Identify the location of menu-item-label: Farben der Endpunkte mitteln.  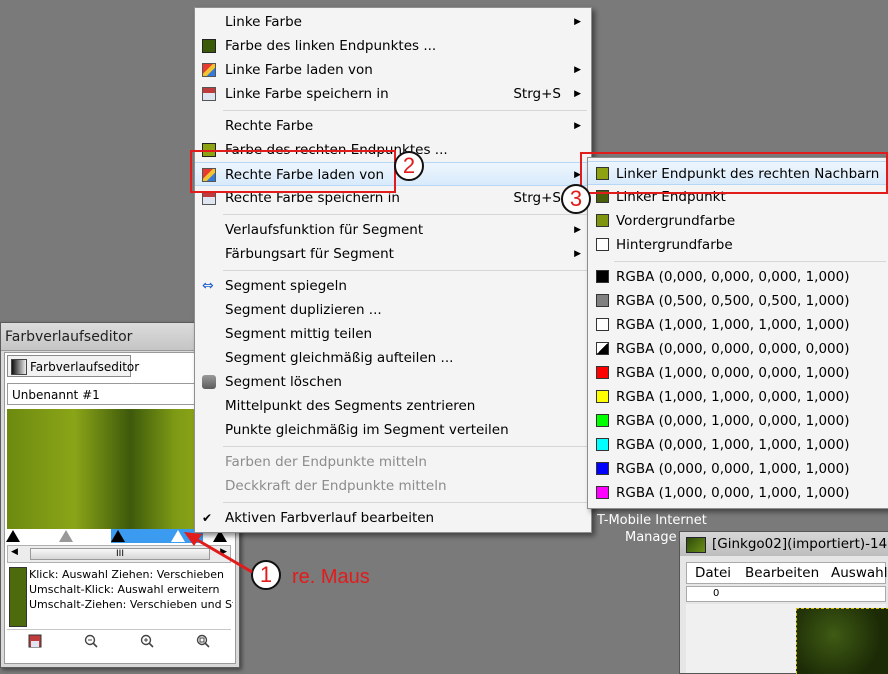
(326, 462).